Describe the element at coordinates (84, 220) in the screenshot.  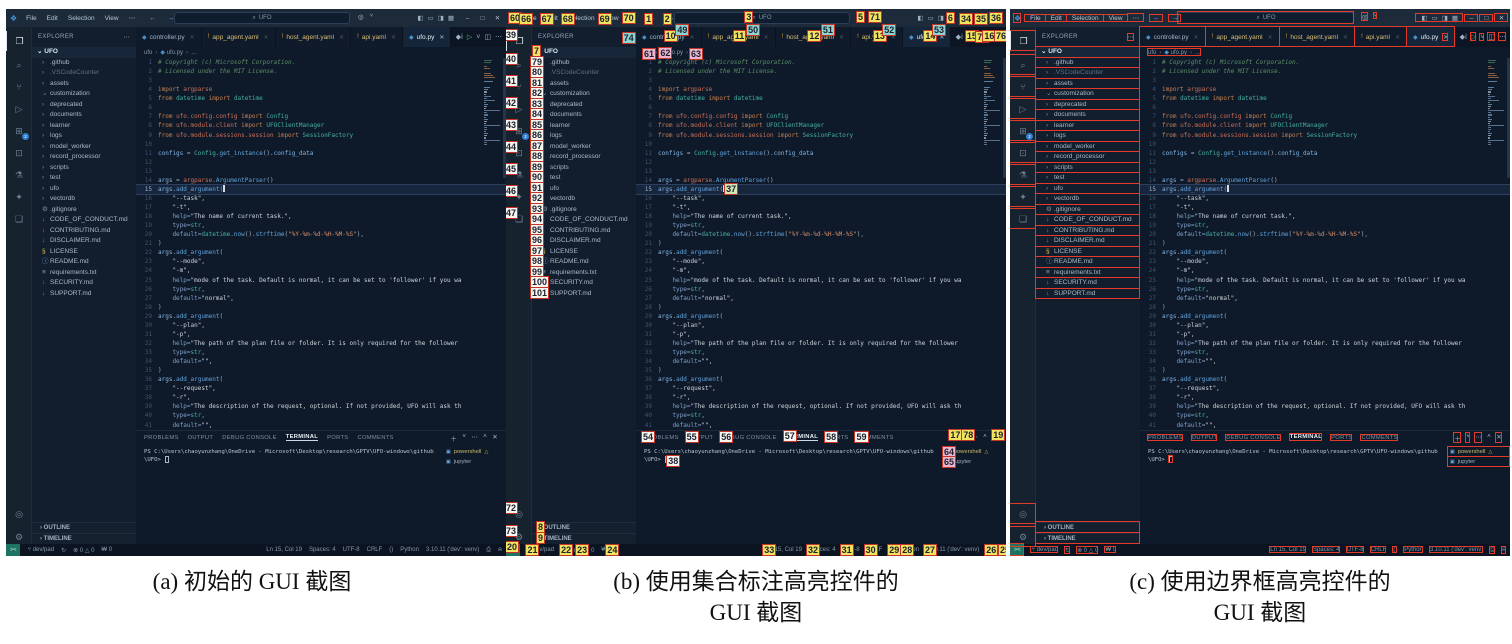
I see `explorer-item-CODE_OF_CONDUCT.md: ↓ CODE_OF_CONDUCT.md` at that location.